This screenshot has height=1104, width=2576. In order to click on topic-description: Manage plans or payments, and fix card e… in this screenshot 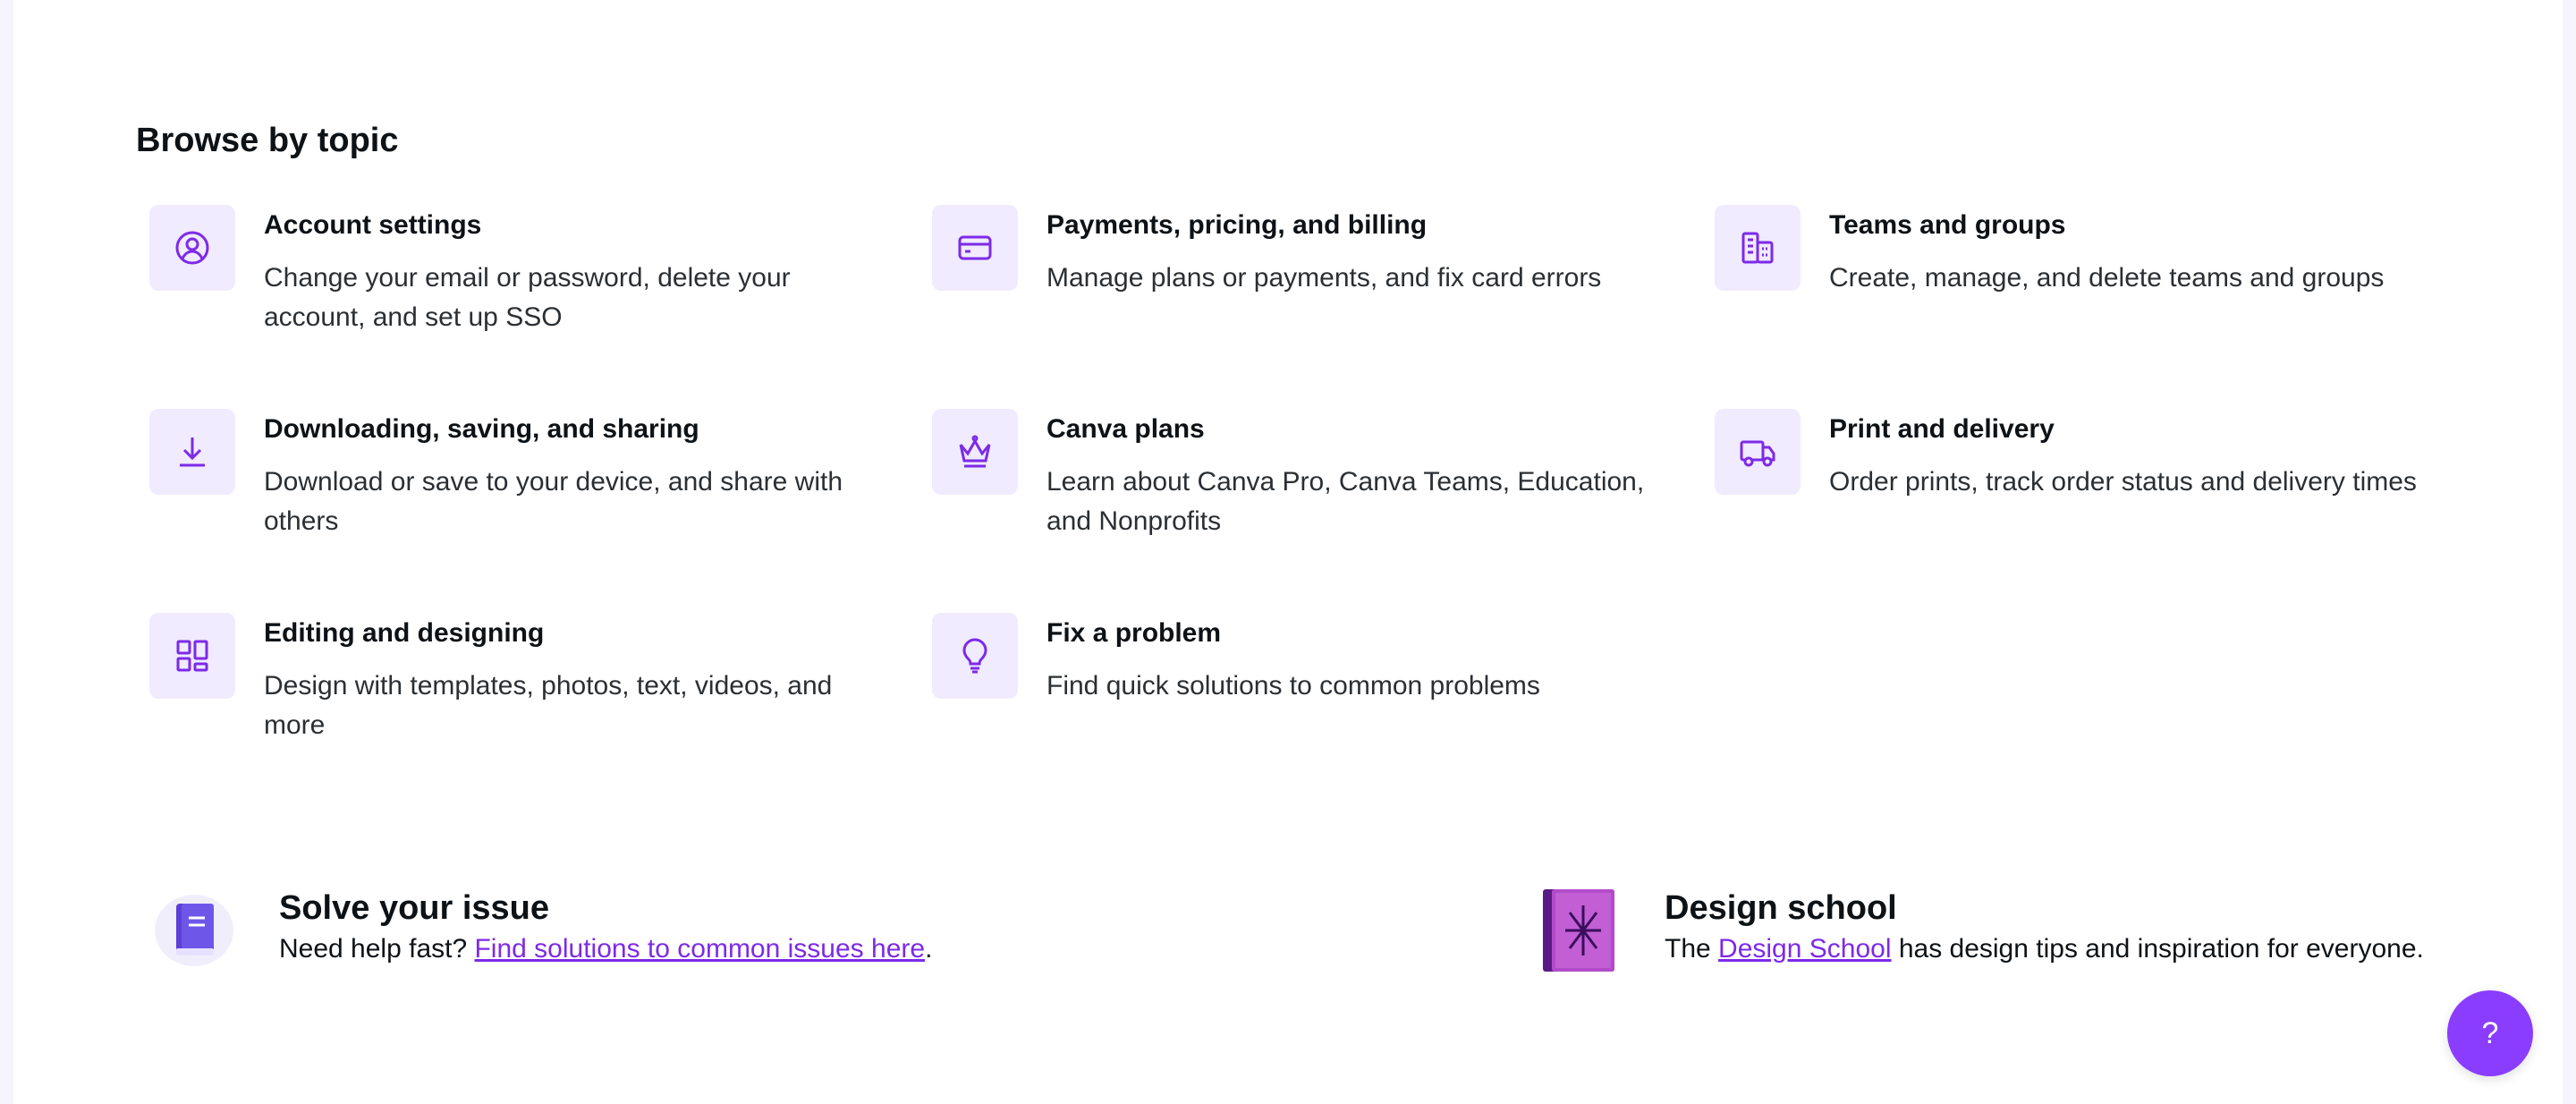, I will do `click(1324, 278)`.